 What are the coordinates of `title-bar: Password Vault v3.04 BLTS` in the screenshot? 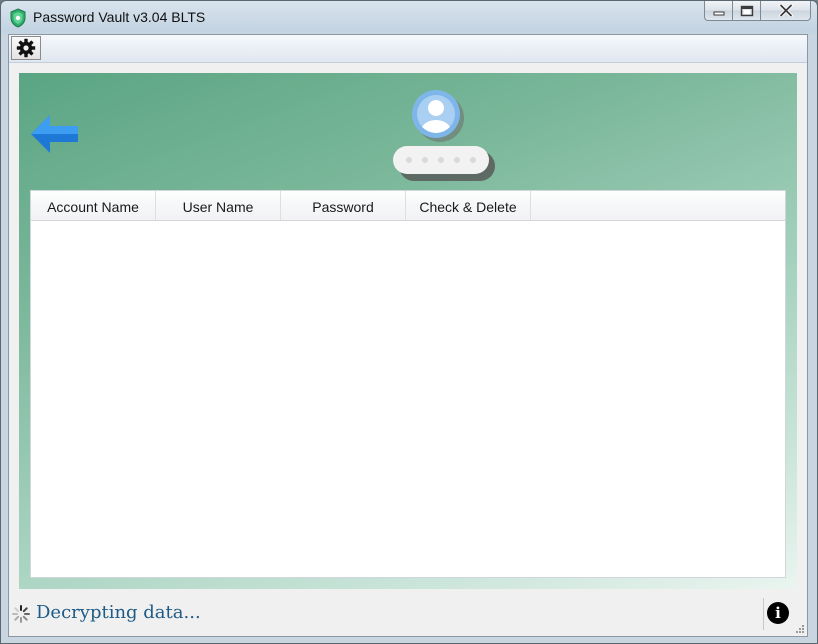 It's located at (409, 17).